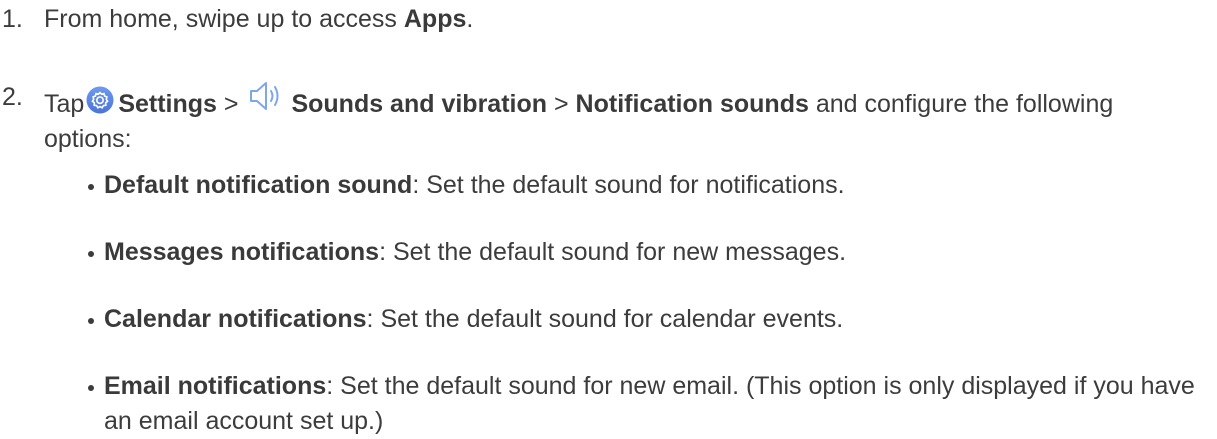  Describe the element at coordinates (12, 97) in the screenshot. I see `step-number: 2.` at that location.